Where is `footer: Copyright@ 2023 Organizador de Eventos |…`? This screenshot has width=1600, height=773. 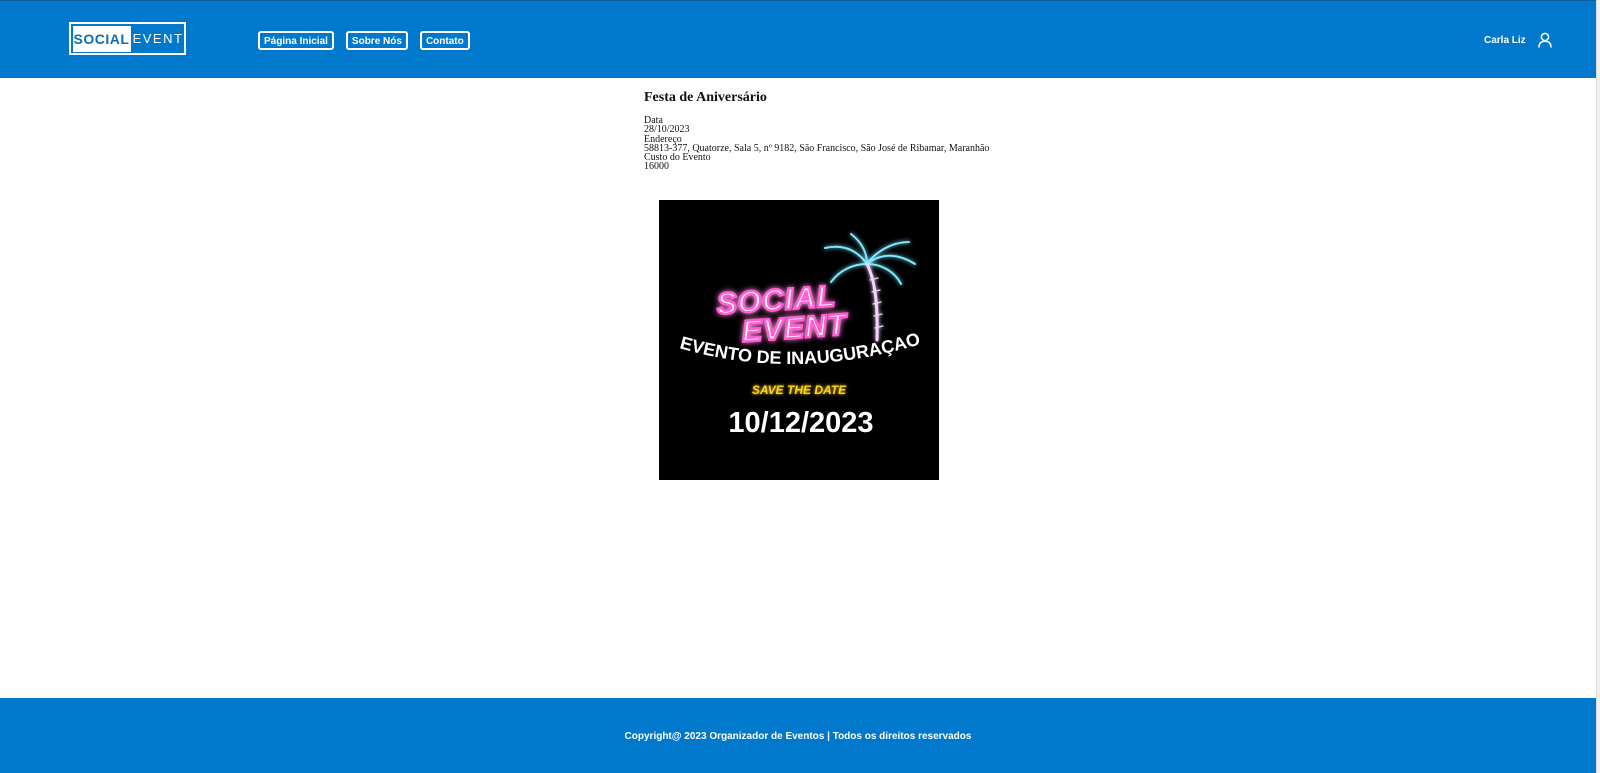 footer: Copyright@ 2023 Organizador de Eventos |… is located at coordinates (798, 735).